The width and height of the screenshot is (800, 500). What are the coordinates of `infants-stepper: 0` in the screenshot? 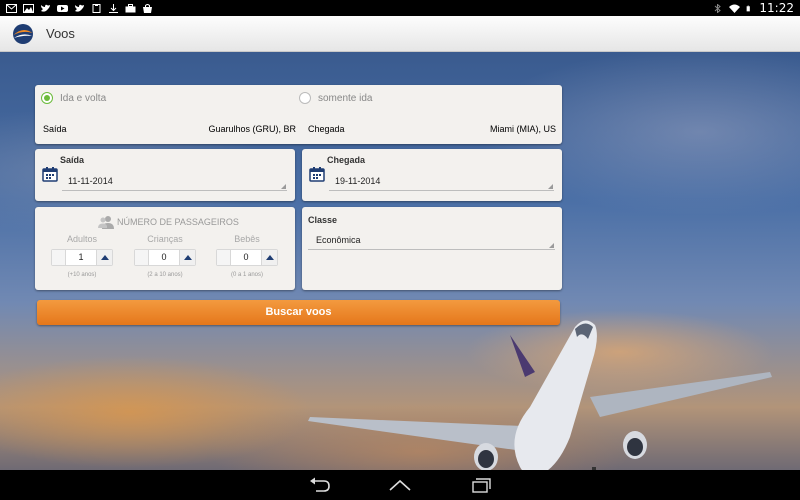 It's located at (247, 257).